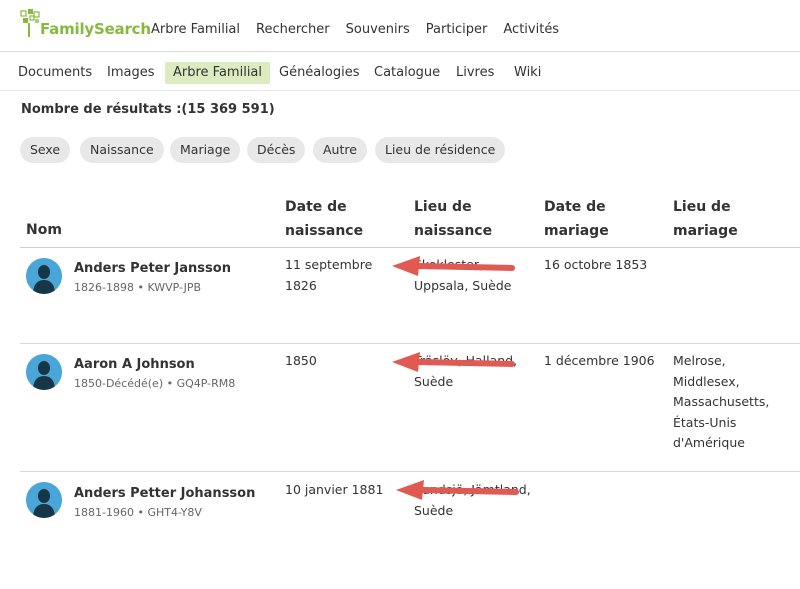 Image resolution: width=800 pixels, height=589 pixels. What do you see at coordinates (205, 150) in the screenshot?
I see `filter-mariage: Mariage` at bounding box center [205, 150].